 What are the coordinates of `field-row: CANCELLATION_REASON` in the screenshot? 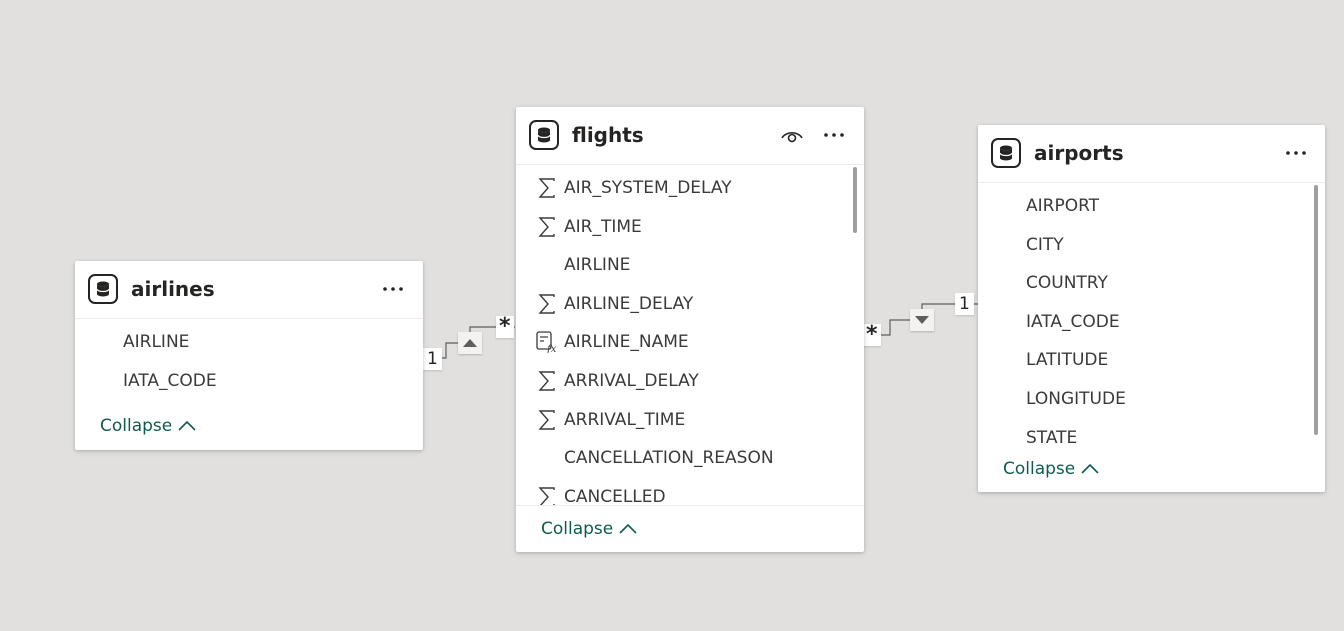 It's located at (690, 458).